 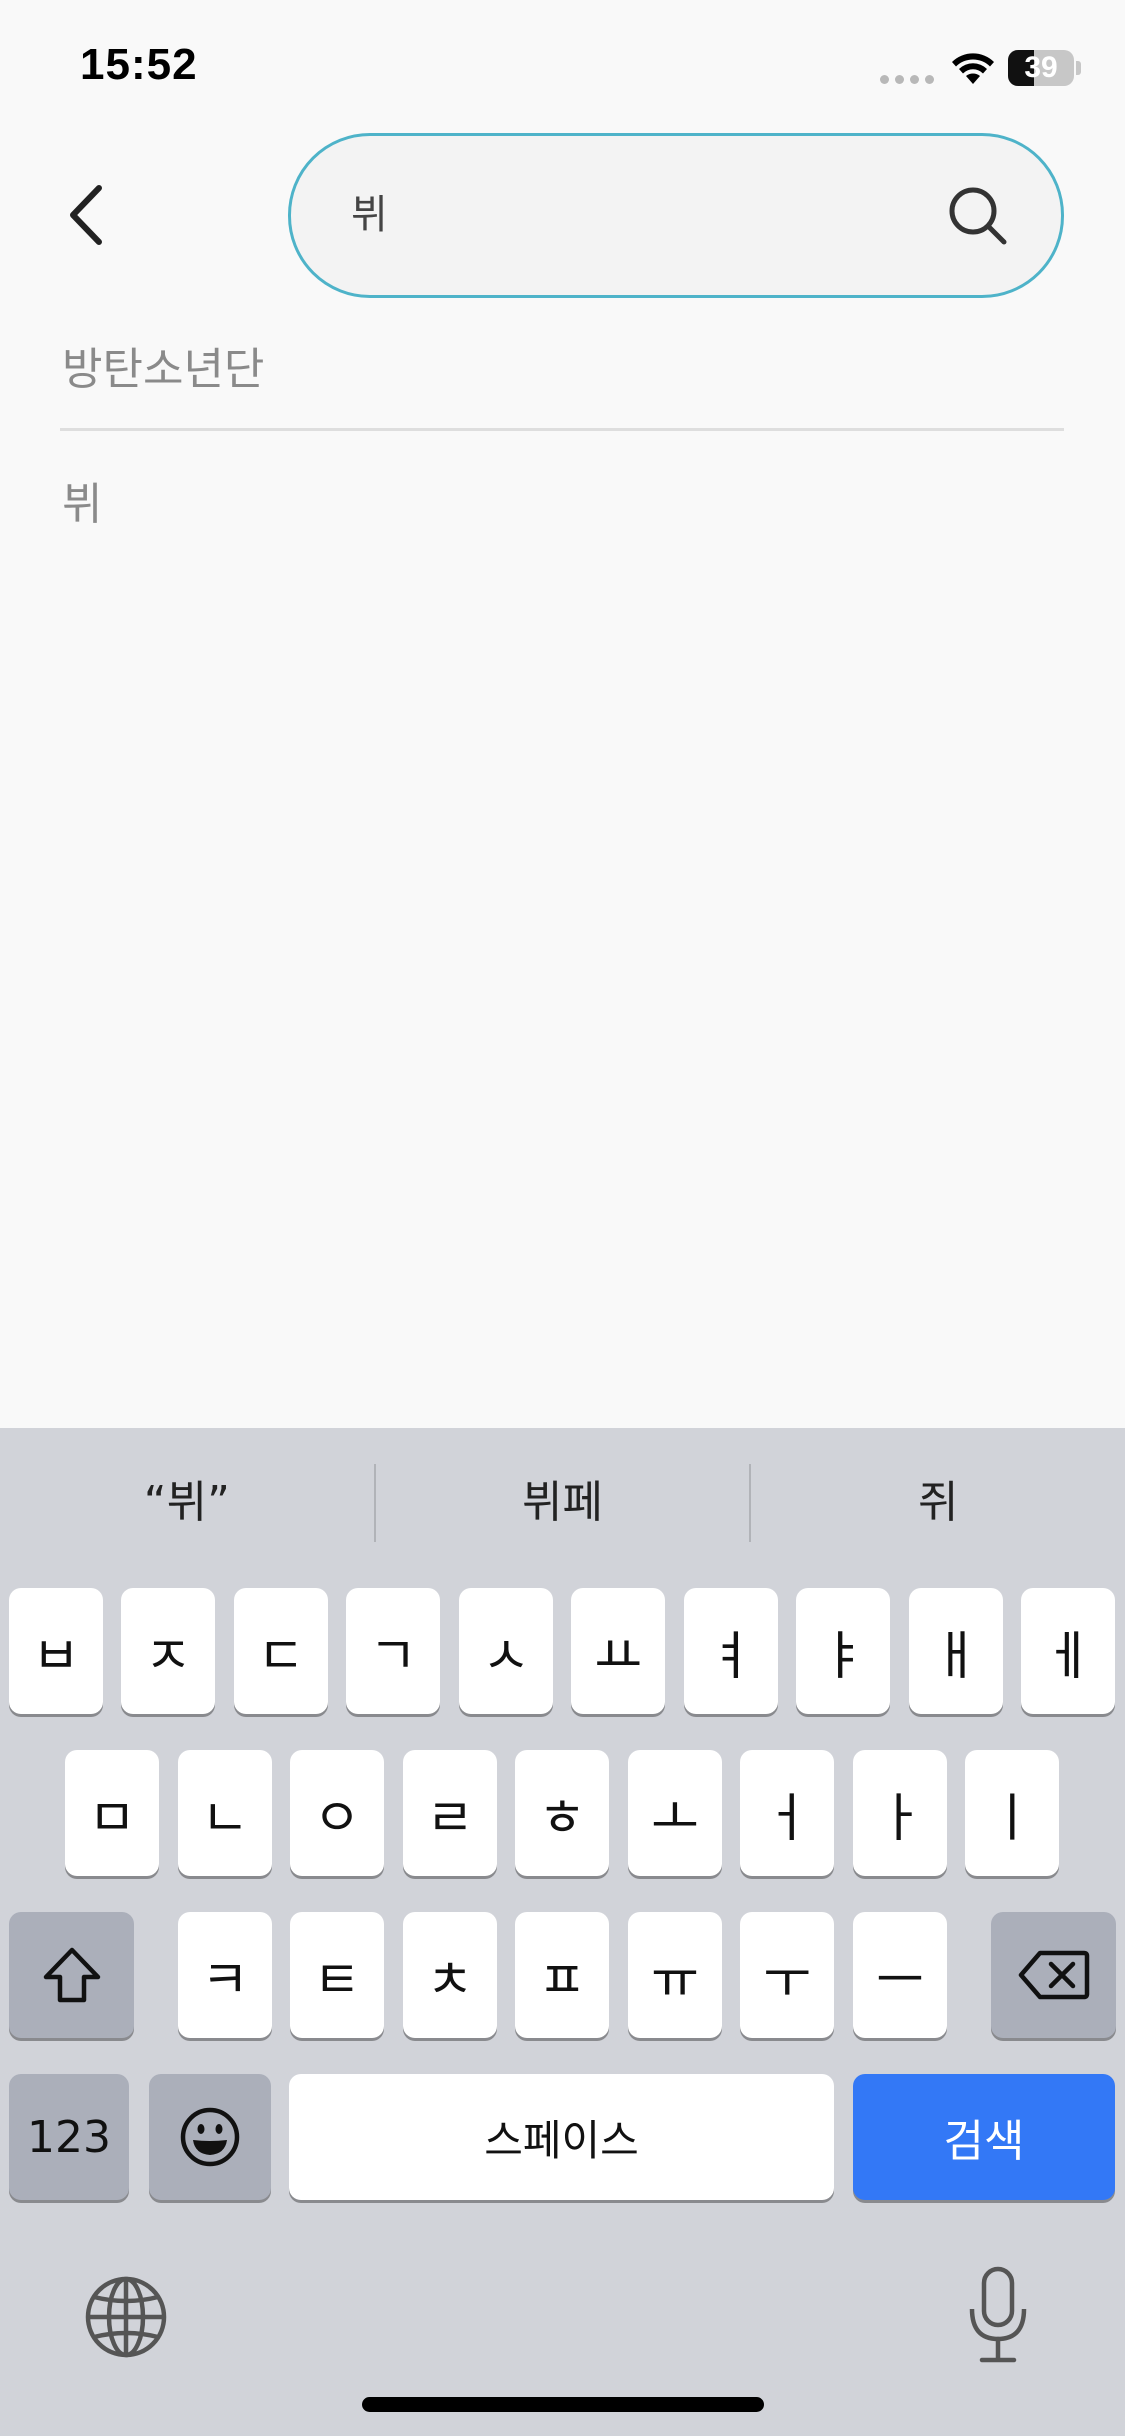 I want to click on space-key: 스페이스, so click(x=561, y=2137).